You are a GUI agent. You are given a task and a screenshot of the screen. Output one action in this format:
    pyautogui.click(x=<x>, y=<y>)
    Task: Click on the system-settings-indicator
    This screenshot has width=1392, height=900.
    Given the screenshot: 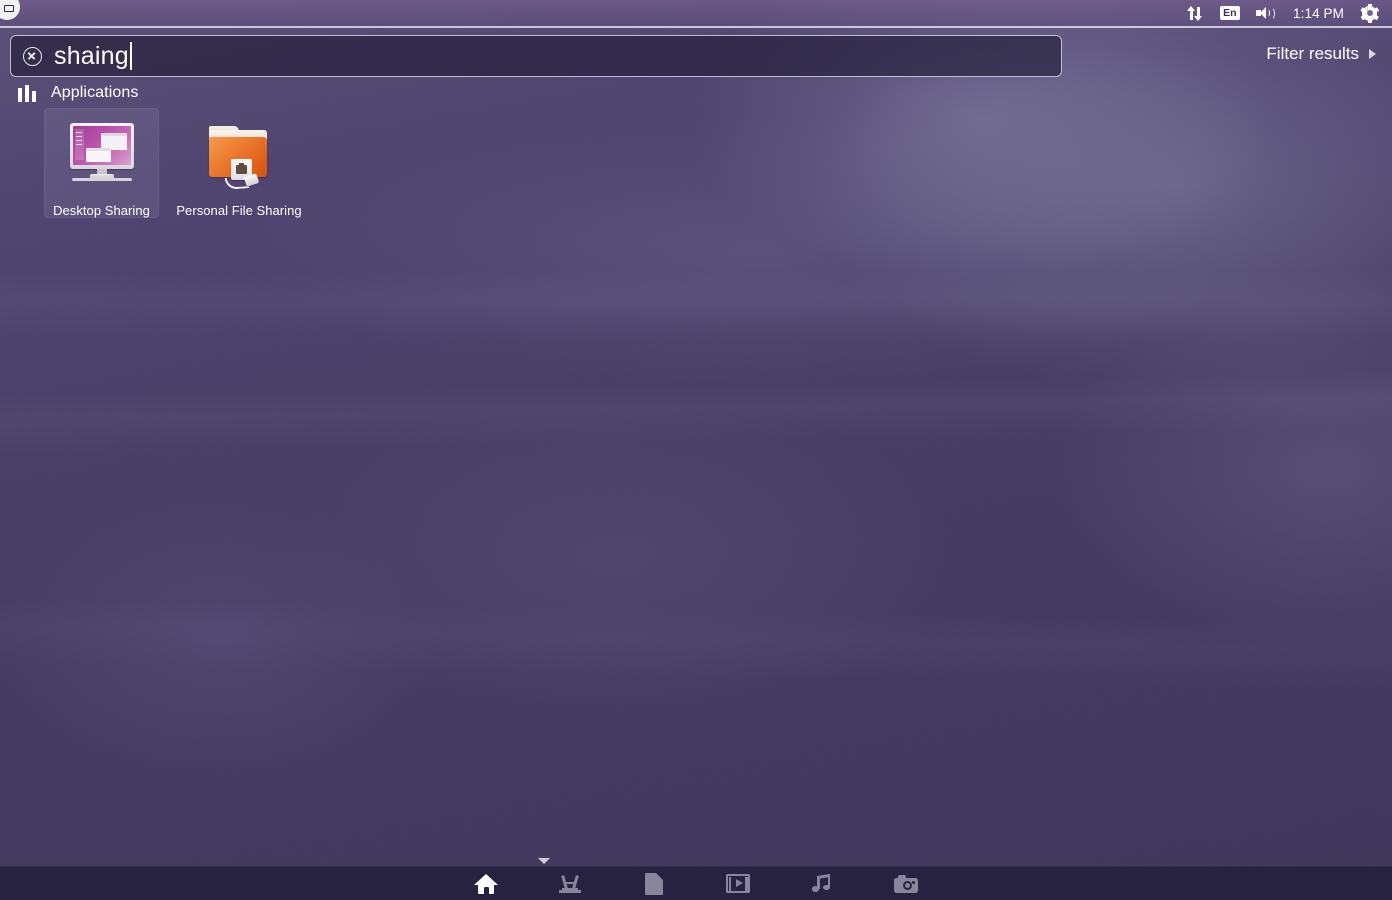 What is the action you would take?
    pyautogui.click(x=1369, y=13)
    